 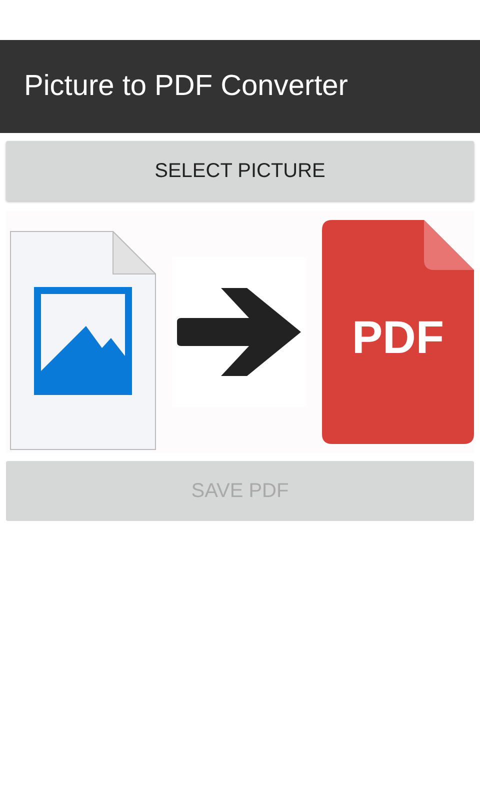 What do you see at coordinates (398, 337) in the screenshot?
I see `pdf-label: PDF` at bounding box center [398, 337].